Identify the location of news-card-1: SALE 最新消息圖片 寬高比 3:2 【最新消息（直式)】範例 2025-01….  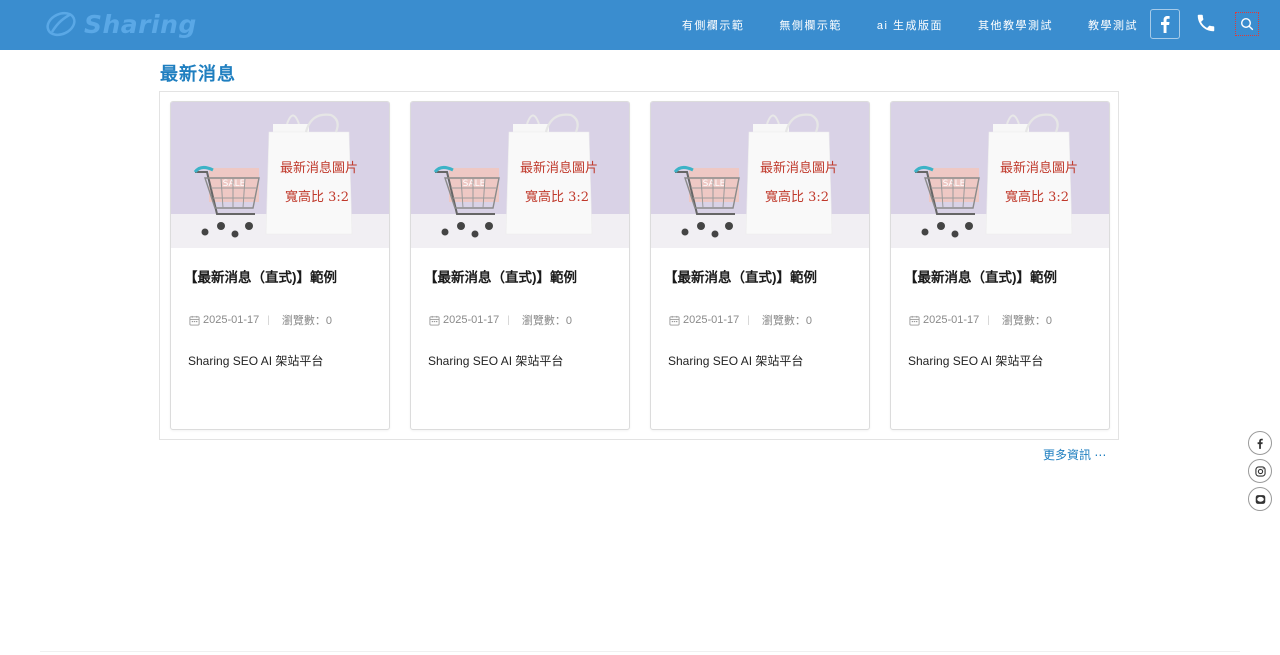
(280, 265).